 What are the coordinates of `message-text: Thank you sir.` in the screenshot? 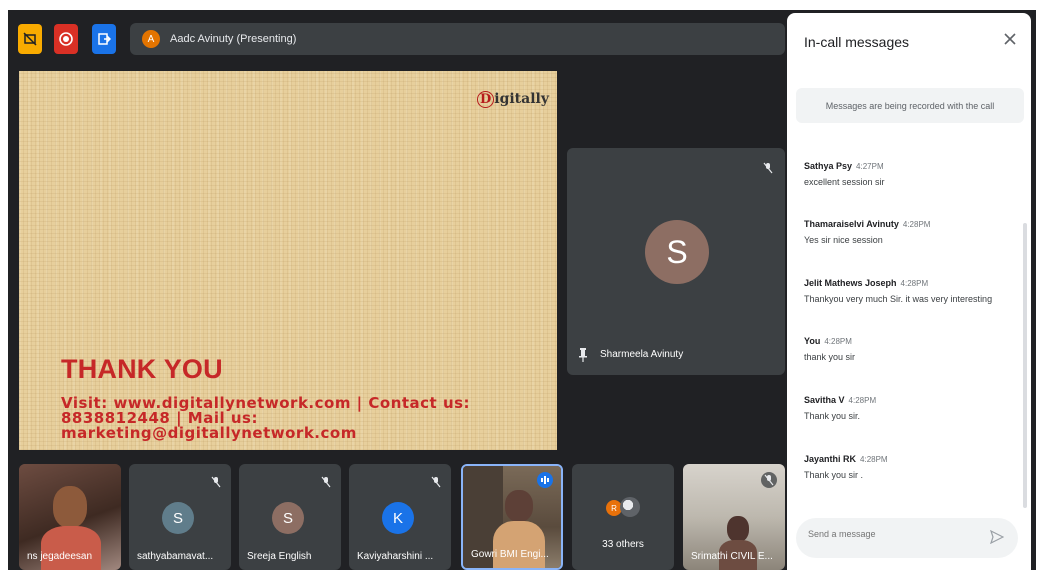 It's located at (832, 416).